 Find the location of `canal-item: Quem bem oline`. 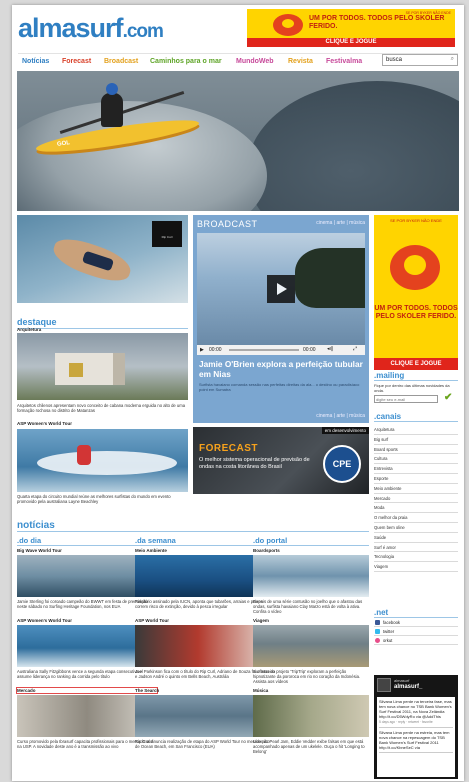

canal-item: Quem bem oline is located at coordinates (416, 528).